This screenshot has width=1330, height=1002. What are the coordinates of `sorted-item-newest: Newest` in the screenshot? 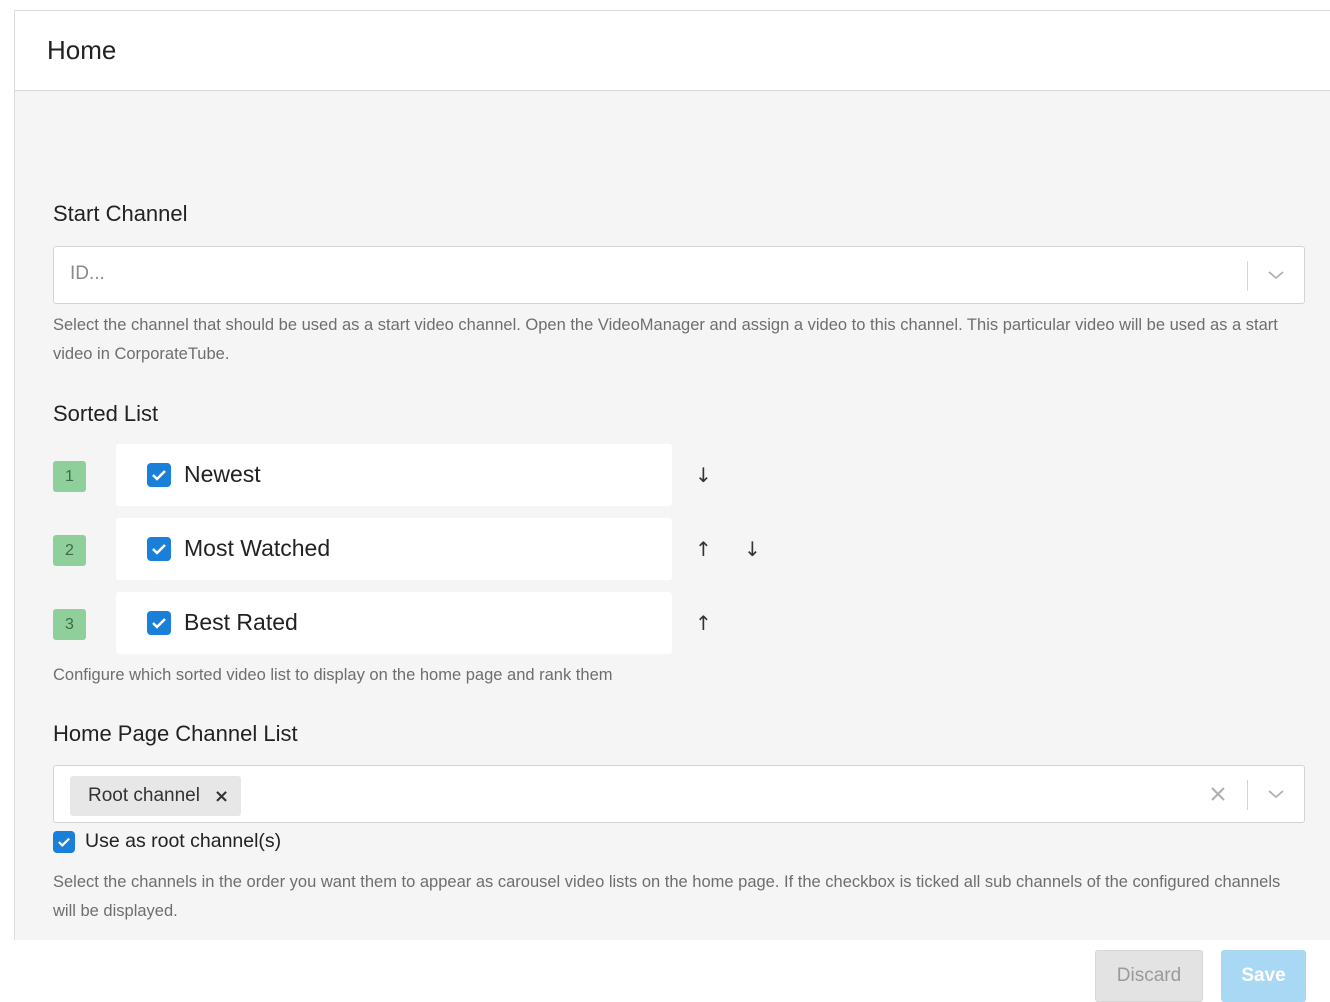 It's located at (394, 475).